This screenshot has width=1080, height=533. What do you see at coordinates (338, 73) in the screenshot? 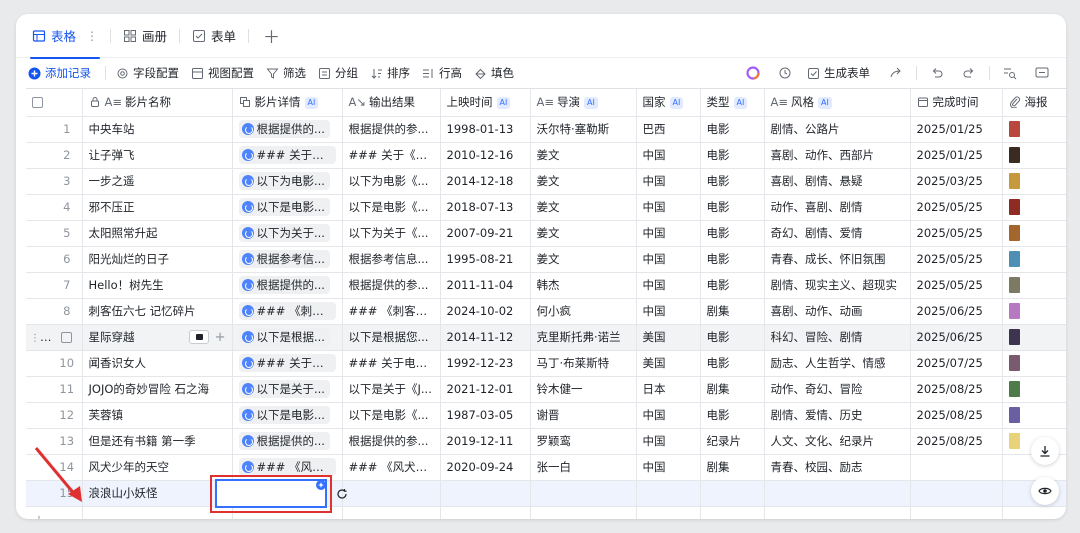
I see `group-button: 分组` at bounding box center [338, 73].